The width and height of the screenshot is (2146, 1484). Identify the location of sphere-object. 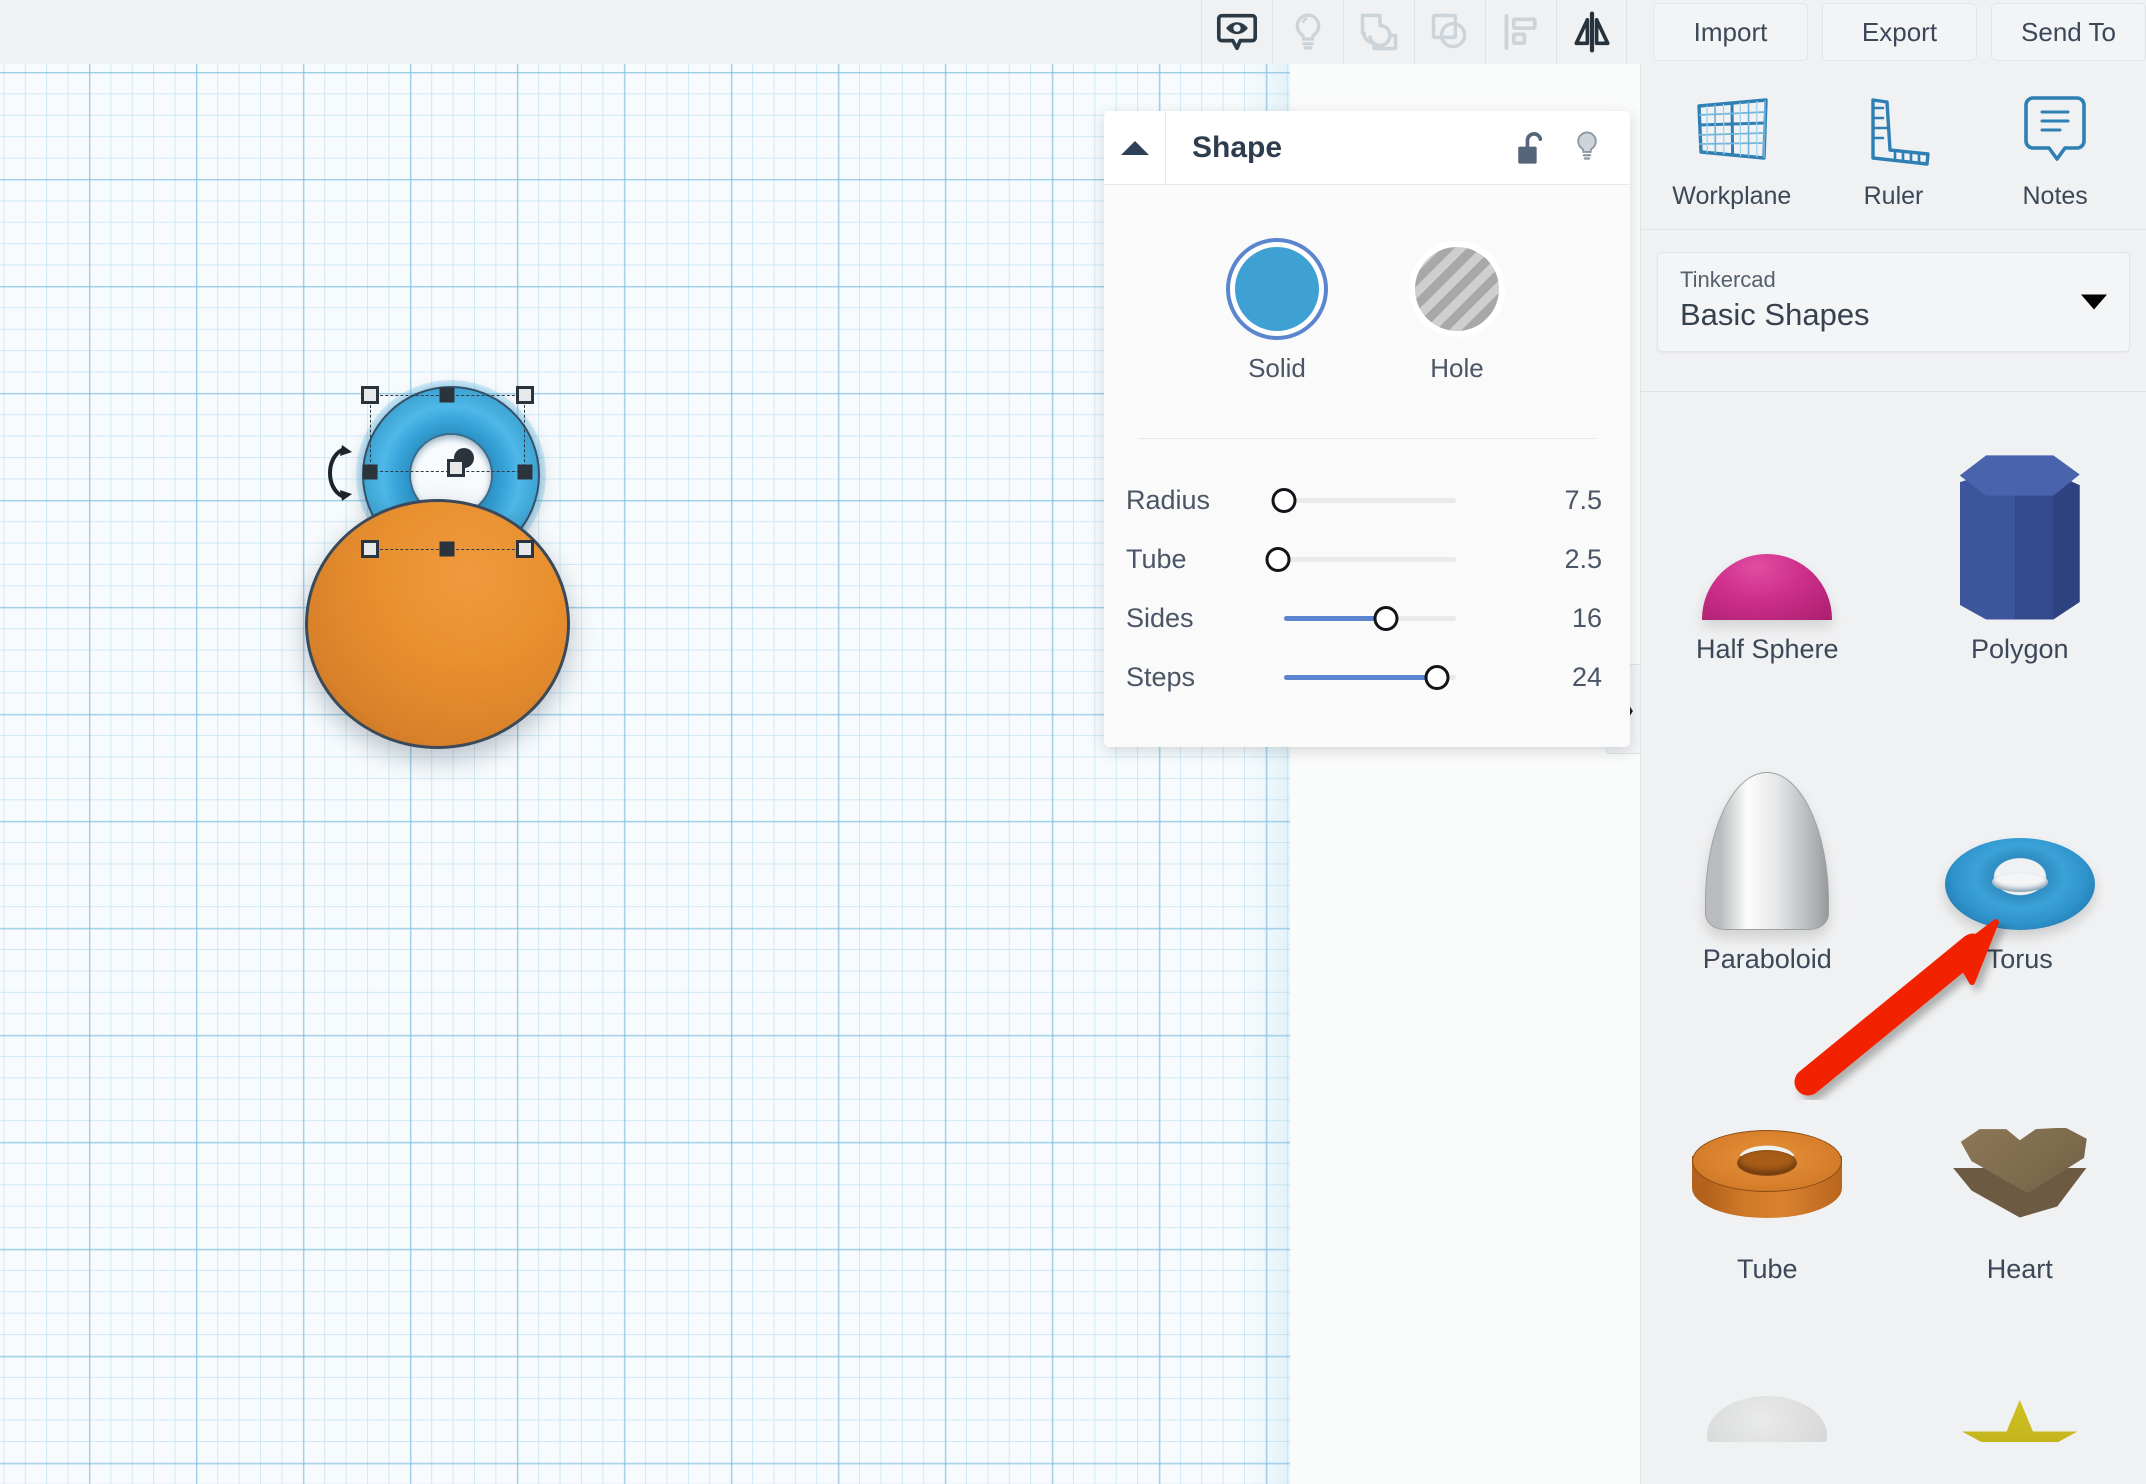
(437, 624).